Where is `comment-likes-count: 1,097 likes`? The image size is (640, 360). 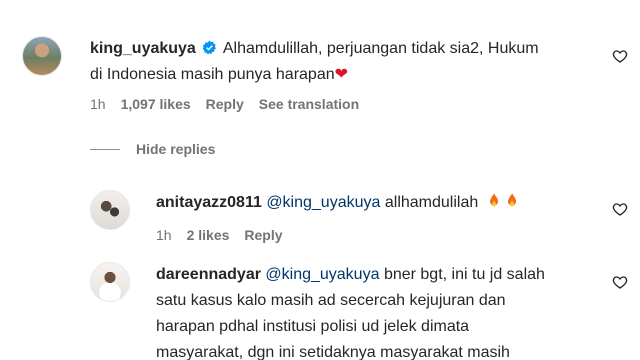 comment-likes-count: 1,097 likes is located at coordinates (156, 104).